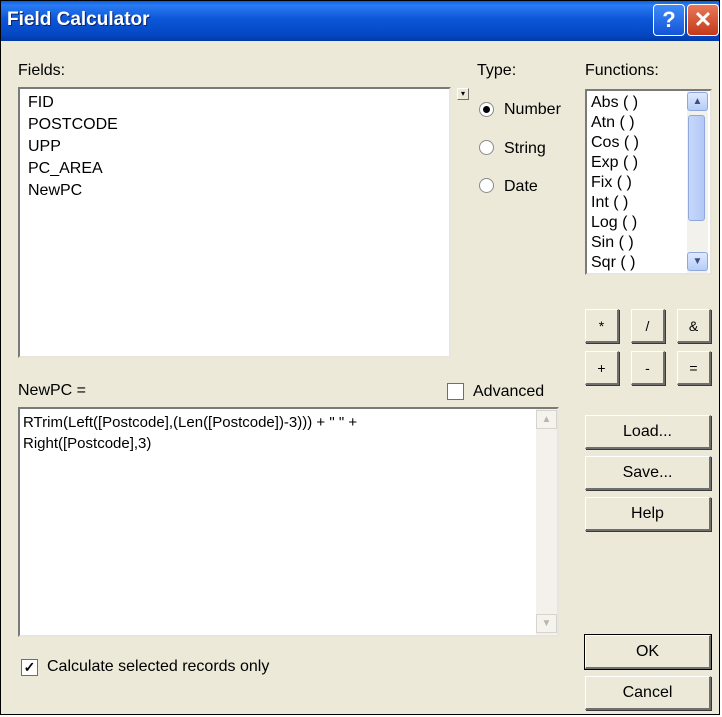  I want to click on list-item: Cos ( ), so click(615, 143).